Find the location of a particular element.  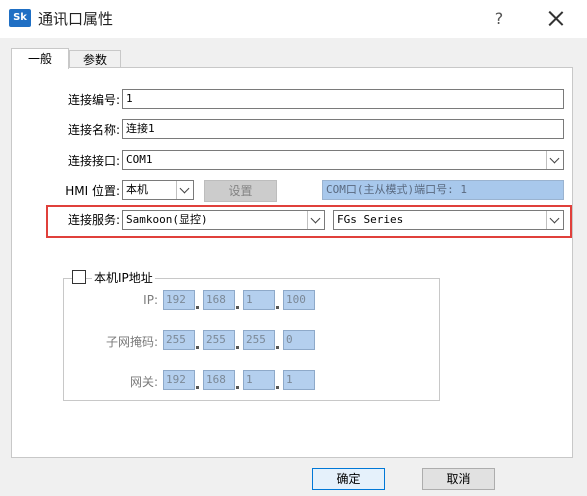

ip-octet-1: 192 is located at coordinates (179, 300).